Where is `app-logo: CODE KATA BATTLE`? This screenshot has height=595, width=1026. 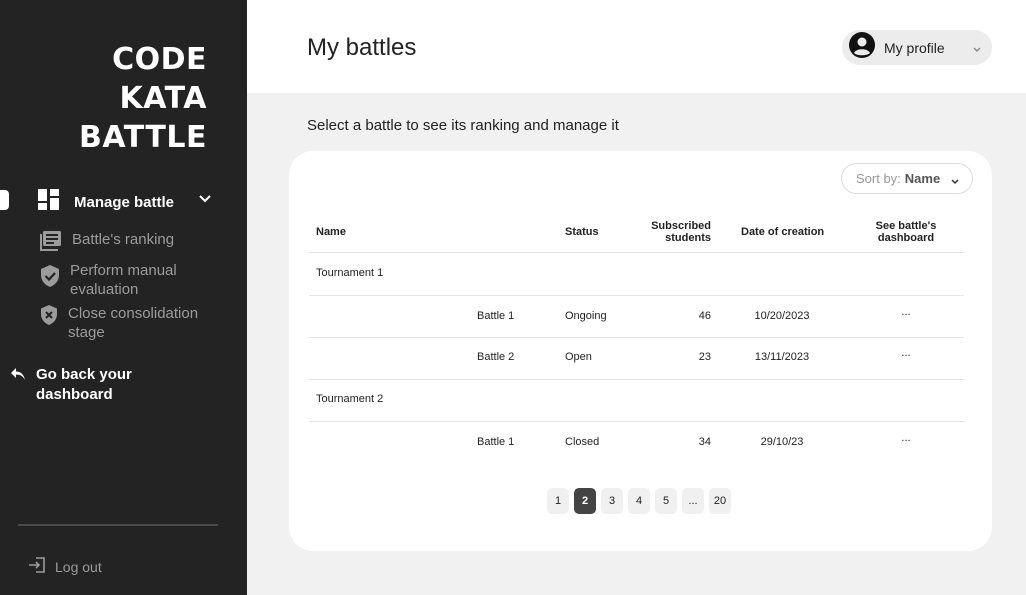
app-logo: CODE KATA BATTLE is located at coordinates (143, 98).